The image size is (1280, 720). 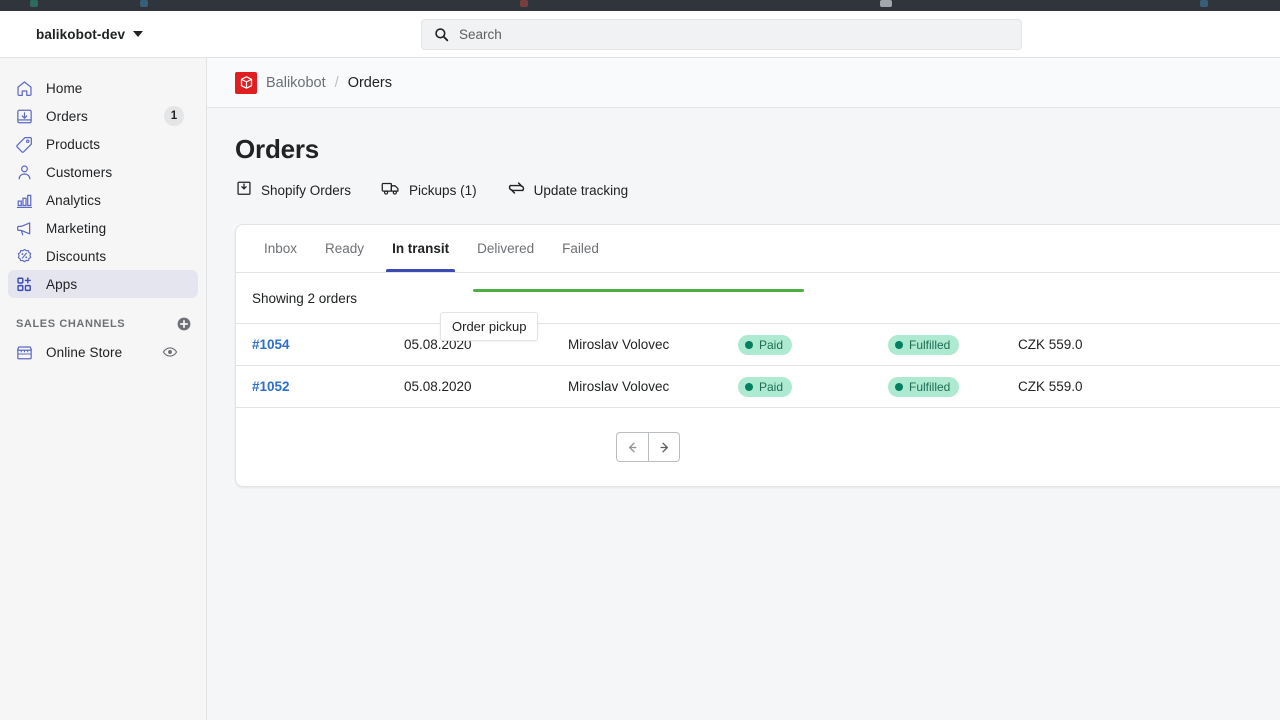 What do you see at coordinates (24, 116) in the screenshot?
I see `inbox-download-icon` at bounding box center [24, 116].